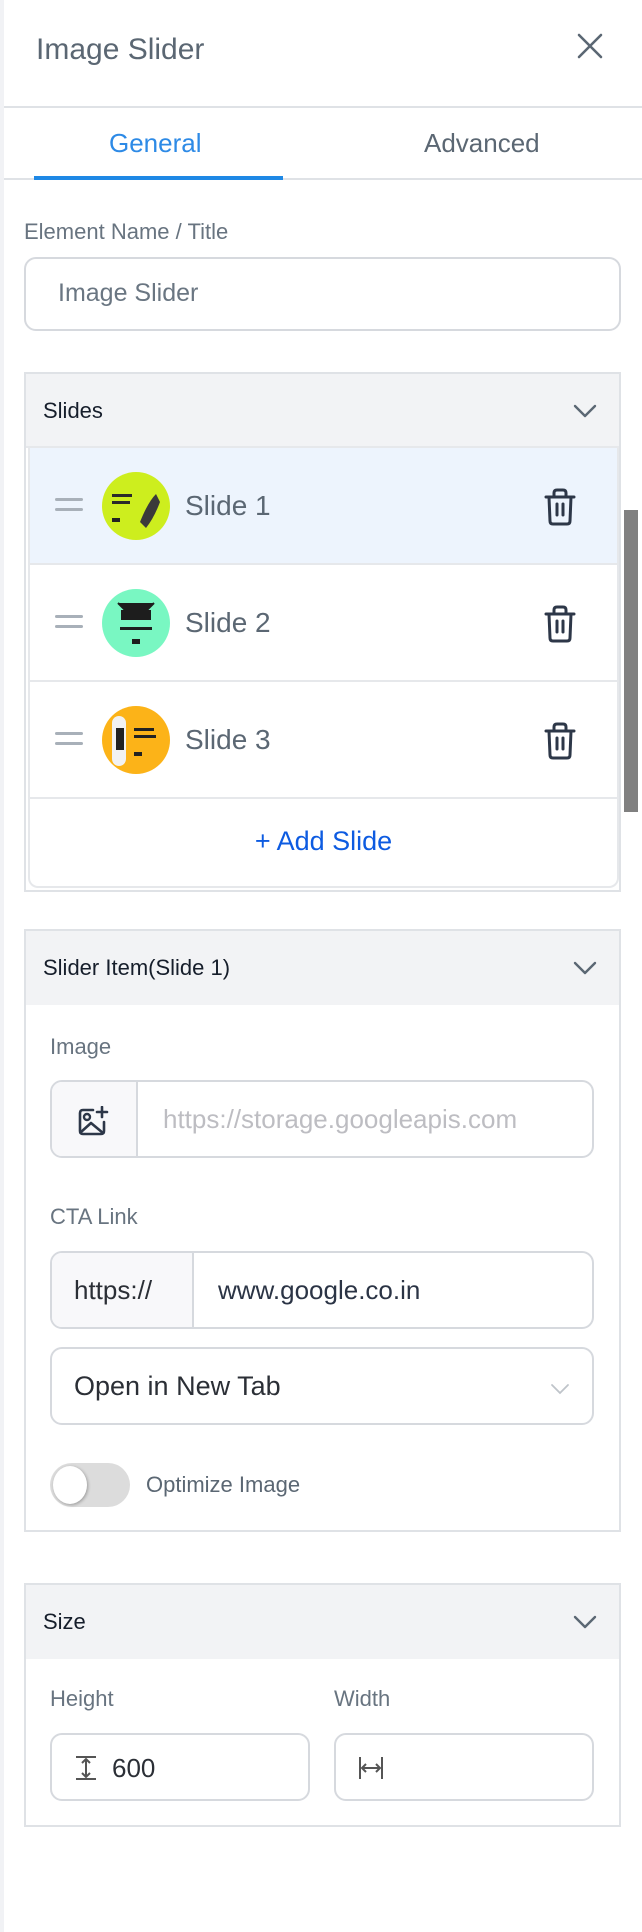  I want to click on image-url-value: https://storage.googleapis.com, so click(340, 1119).